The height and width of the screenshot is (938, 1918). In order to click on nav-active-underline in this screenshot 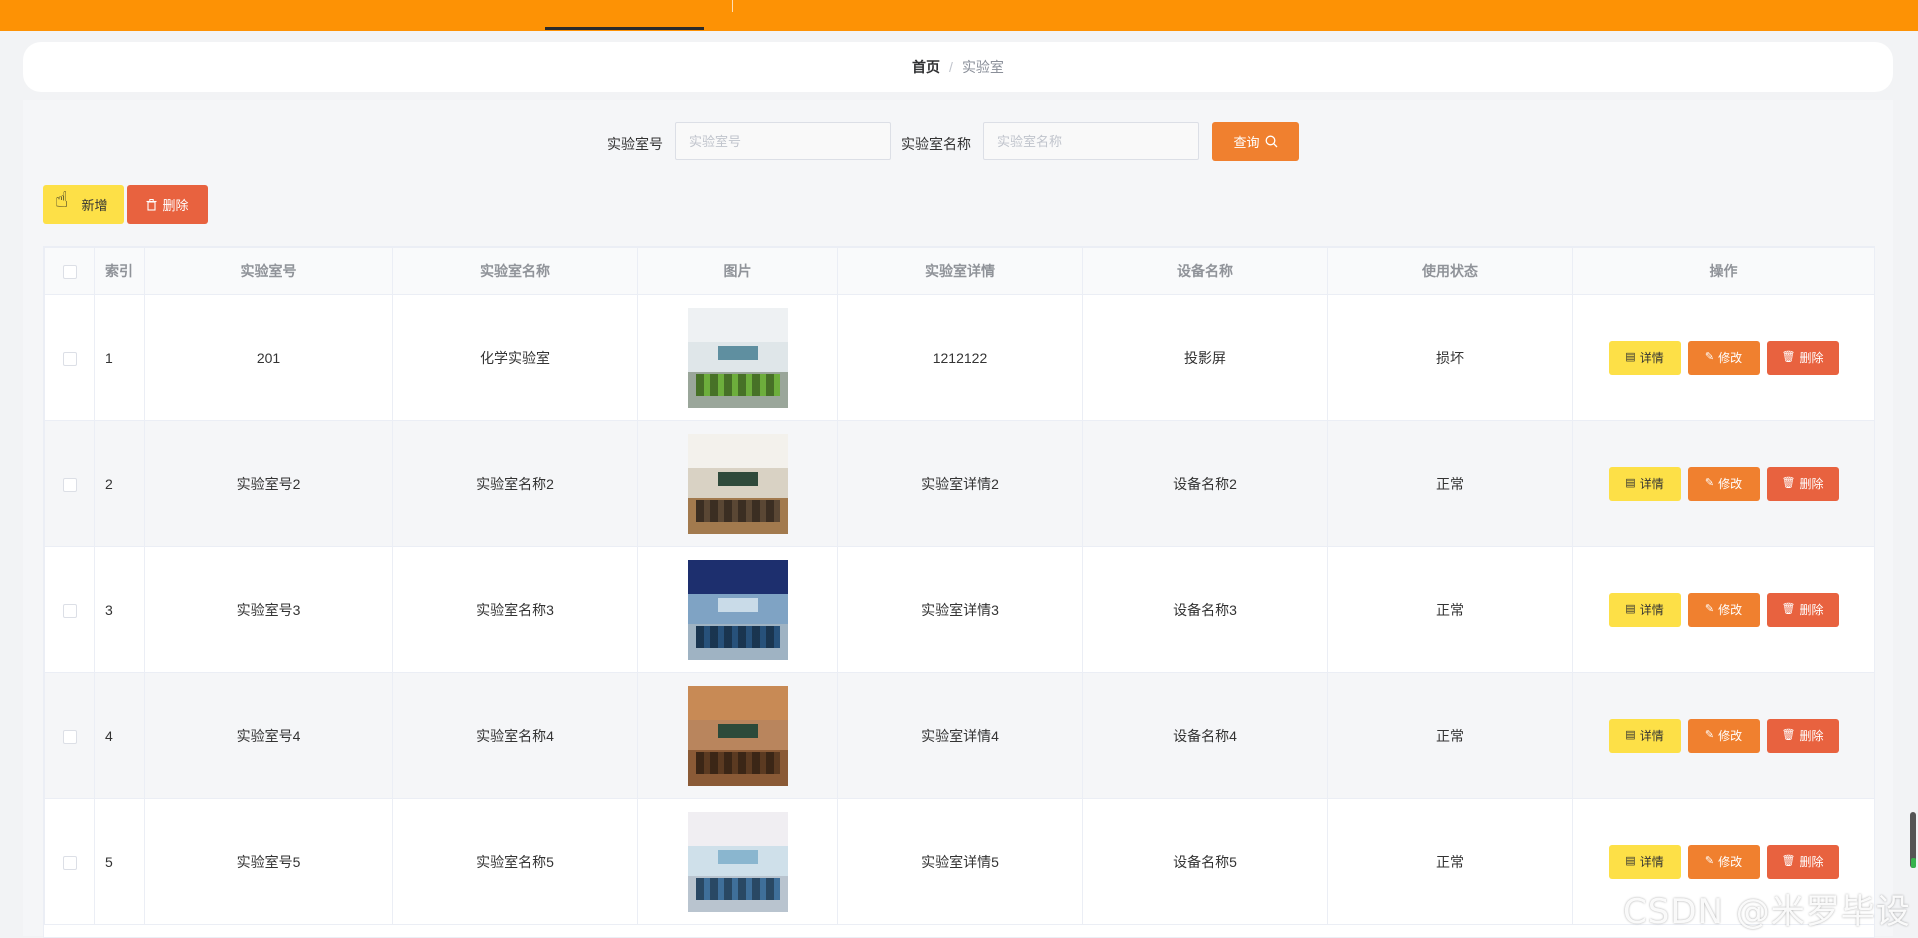, I will do `click(624, 28)`.